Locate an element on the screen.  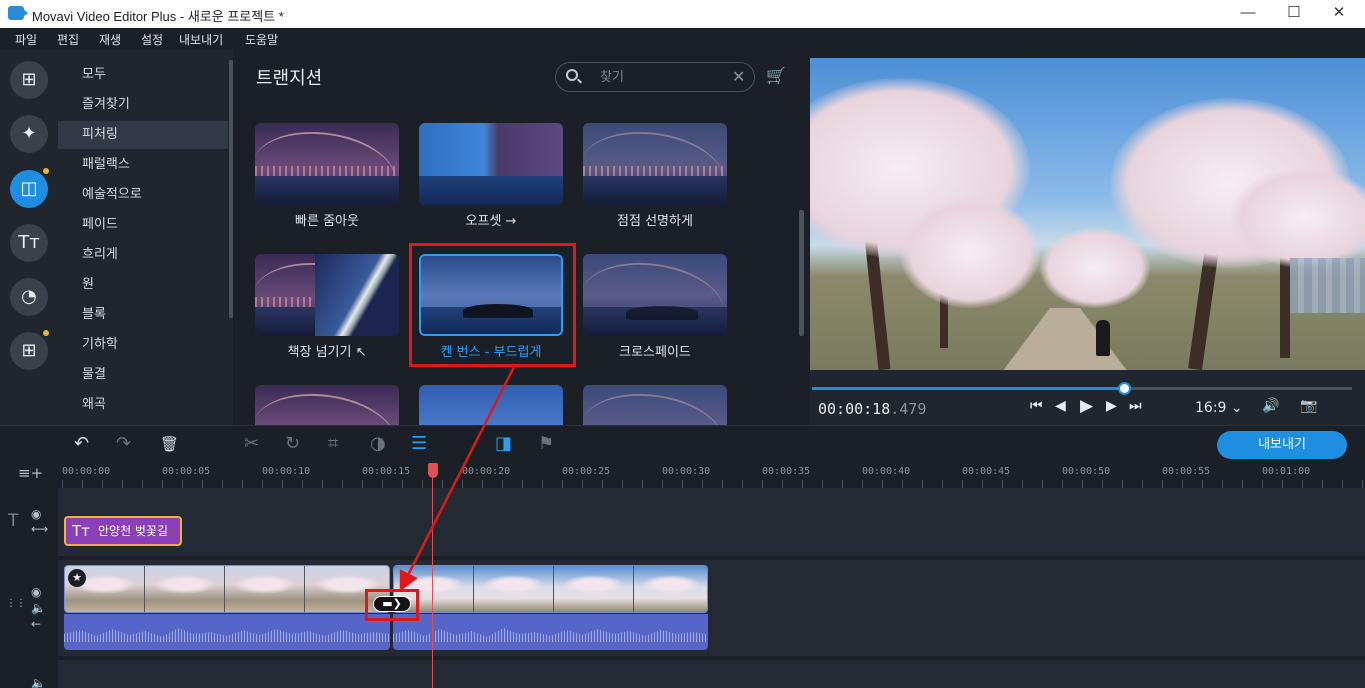
menu-playback: 재생 is located at coordinates (110, 39).